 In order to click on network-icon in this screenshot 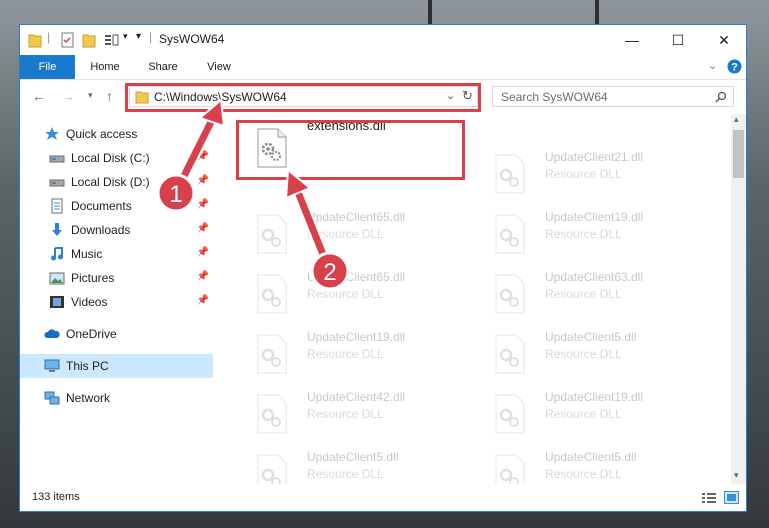, I will do `click(52, 398)`.